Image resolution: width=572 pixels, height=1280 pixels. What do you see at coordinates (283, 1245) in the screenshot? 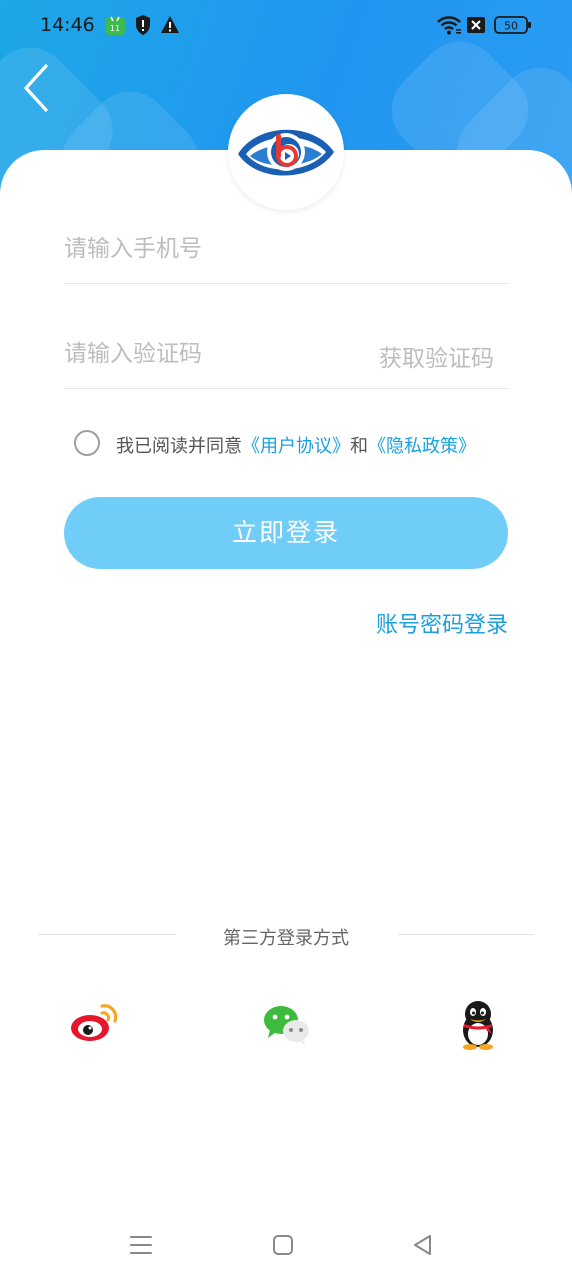
I see `home-icon` at bounding box center [283, 1245].